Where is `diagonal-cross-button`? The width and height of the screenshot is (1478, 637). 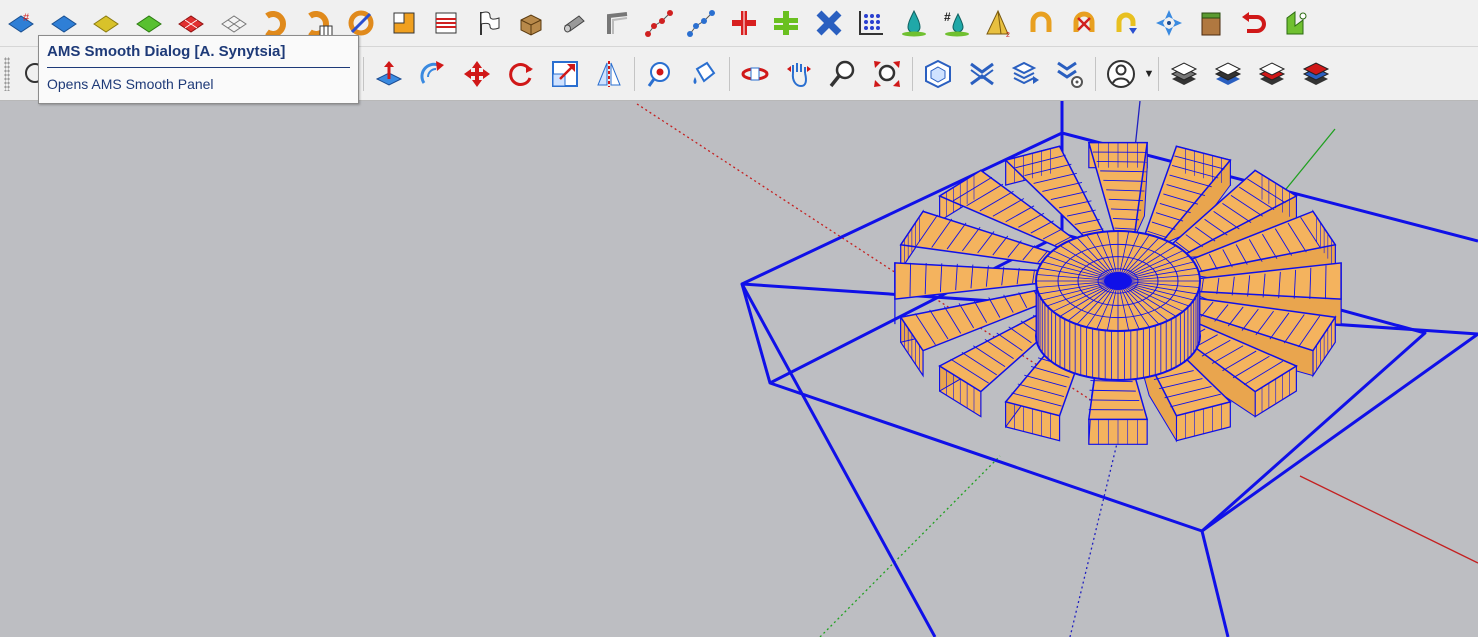
diagonal-cross-button is located at coordinates (829, 23).